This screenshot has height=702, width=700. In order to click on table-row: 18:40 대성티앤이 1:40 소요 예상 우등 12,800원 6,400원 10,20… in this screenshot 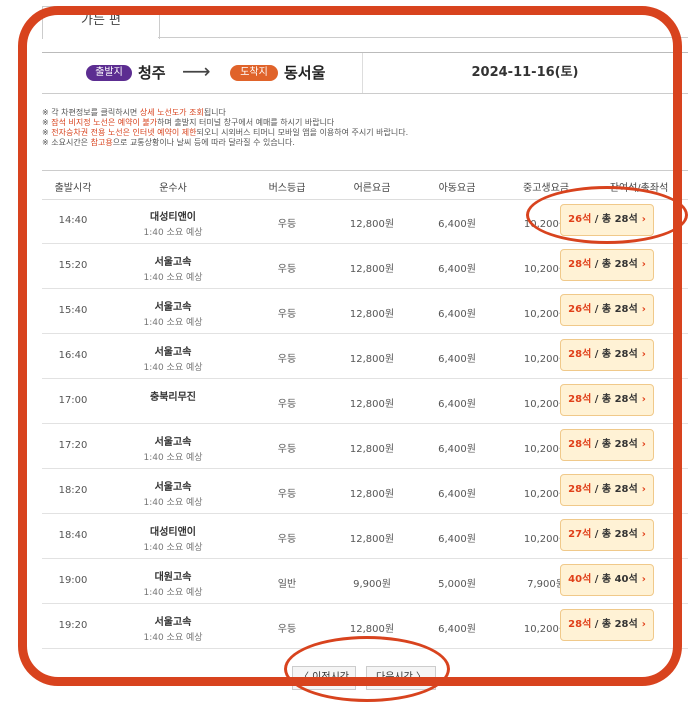, I will do `click(365, 536)`.